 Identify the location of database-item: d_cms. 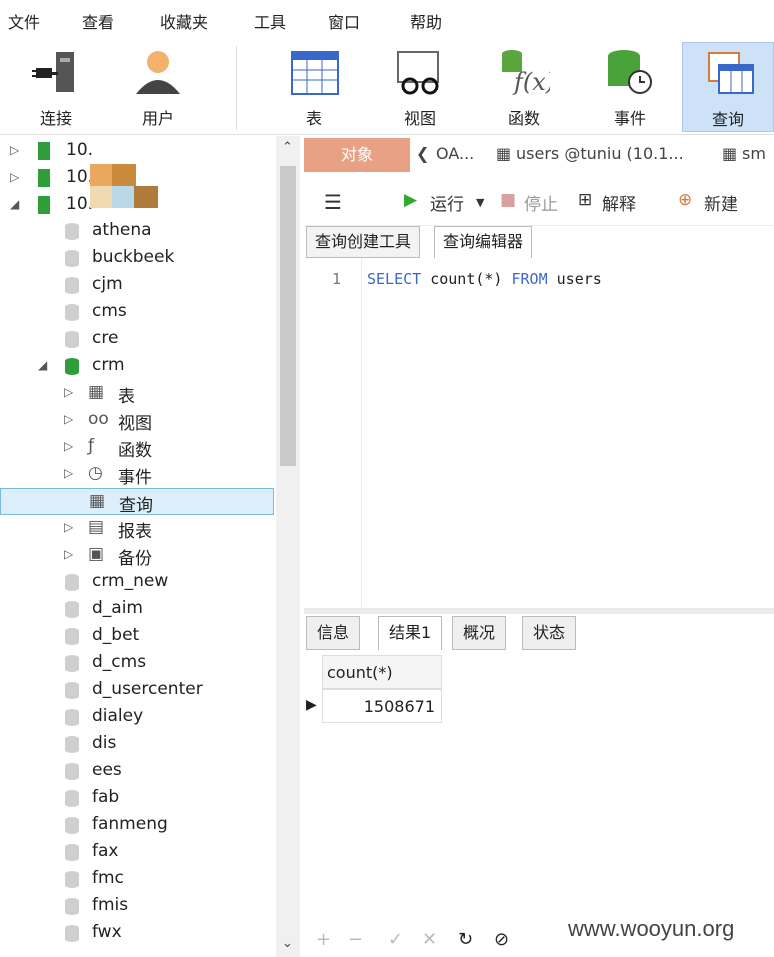
(138, 663).